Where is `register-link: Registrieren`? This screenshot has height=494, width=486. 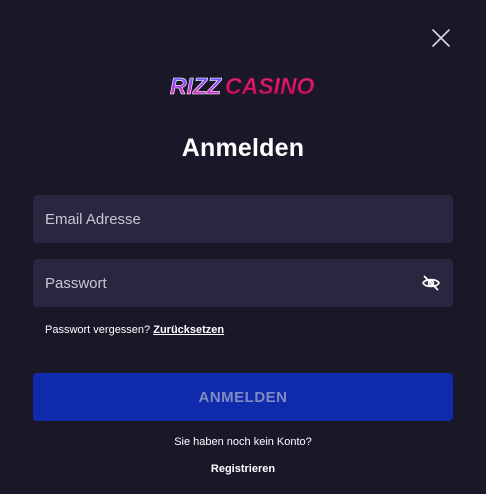 register-link: Registrieren is located at coordinates (243, 469).